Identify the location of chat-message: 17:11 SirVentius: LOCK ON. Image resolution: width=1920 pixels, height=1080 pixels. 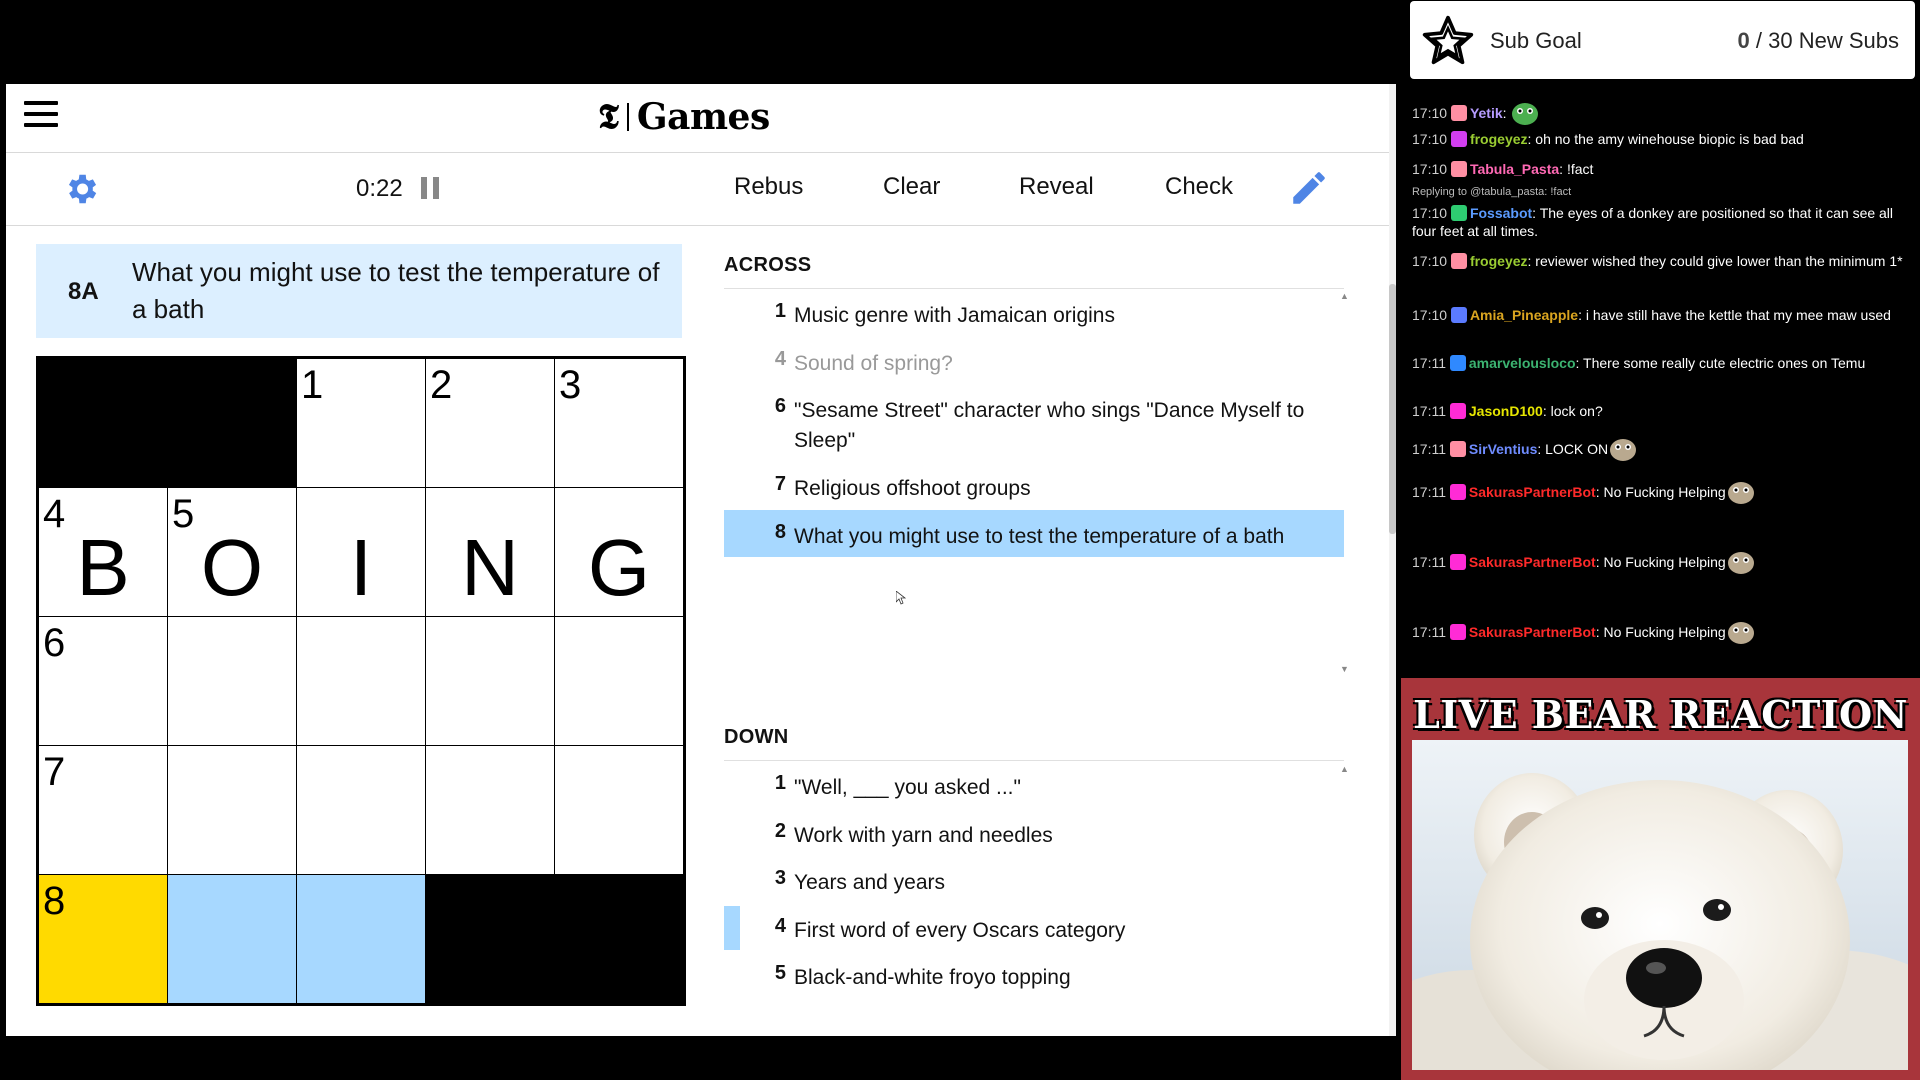
(1662, 451).